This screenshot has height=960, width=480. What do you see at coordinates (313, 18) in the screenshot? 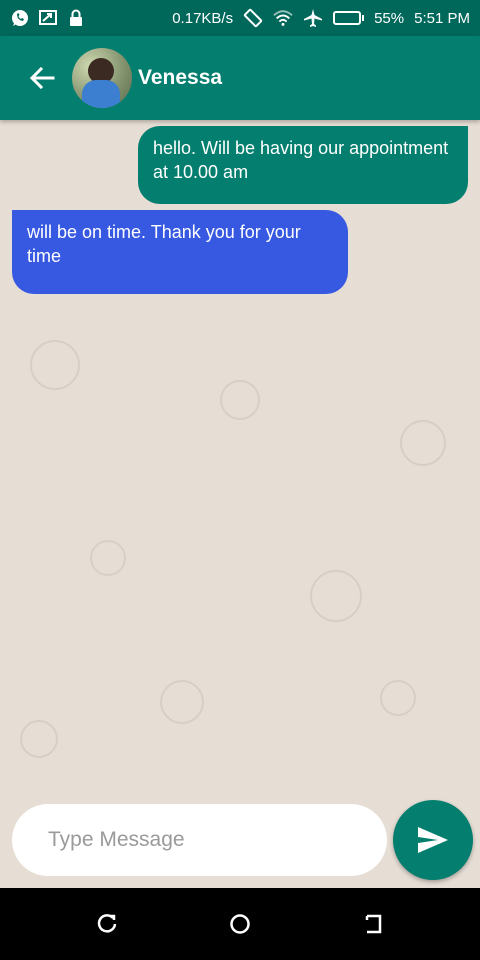
I see `airplane-icon` at bounding box center [313, 18].